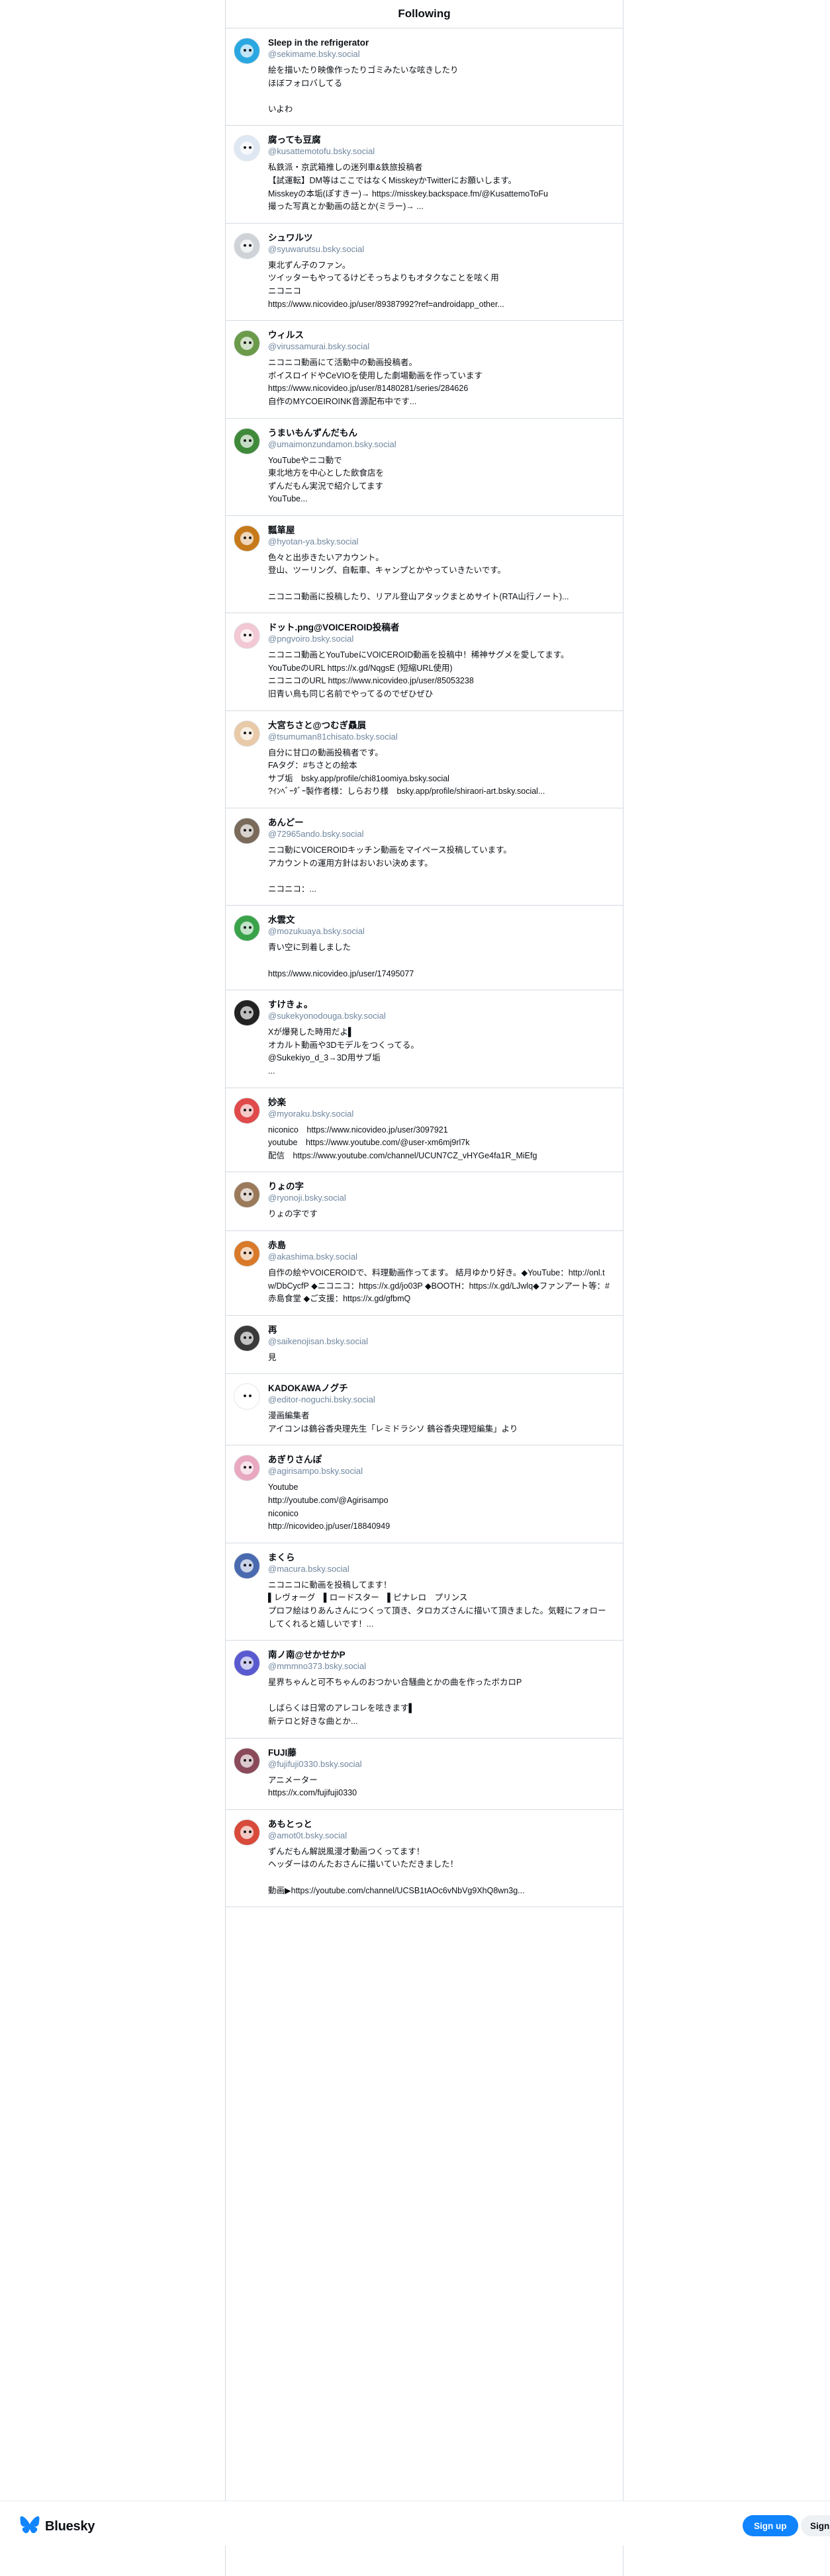 Image resolution: width=830 pixels, height=2576 pixels. Describe the element at coordinates (439, 1825) in the screenshot. I see `display-name: あもとっと` at that location.